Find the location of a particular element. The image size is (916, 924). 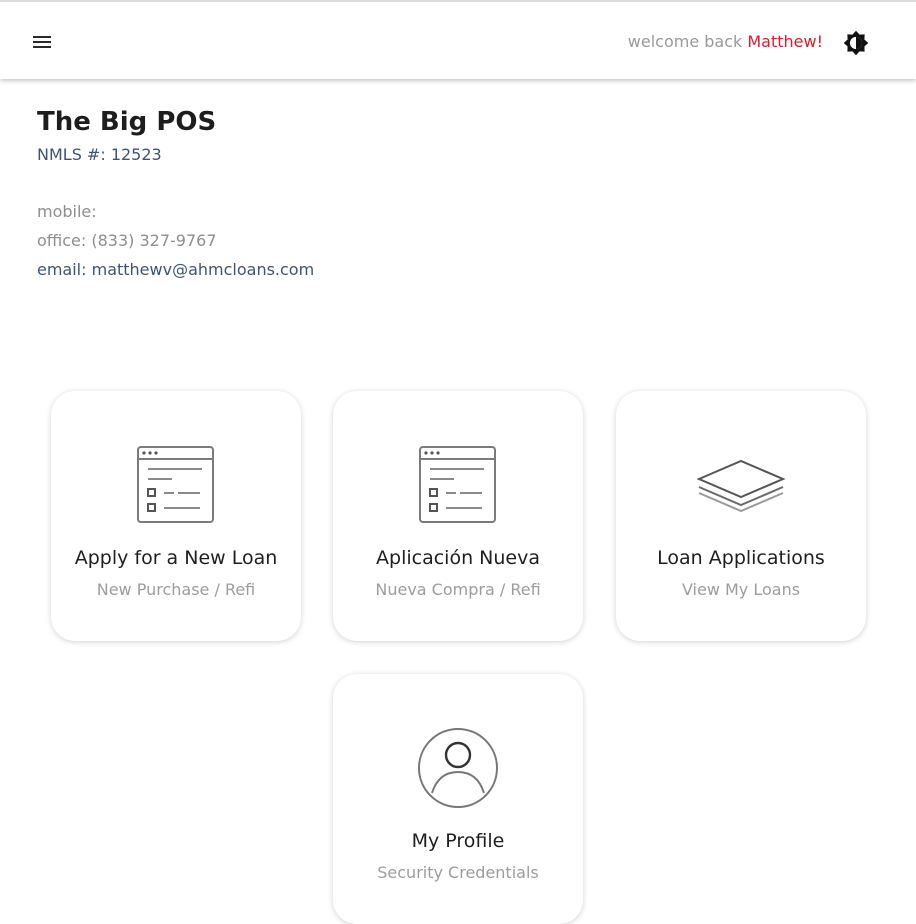

aplicacion-nueva-card: Aplicación Nueva Nueva Compra / Refi is located at coordinates (458, 516).